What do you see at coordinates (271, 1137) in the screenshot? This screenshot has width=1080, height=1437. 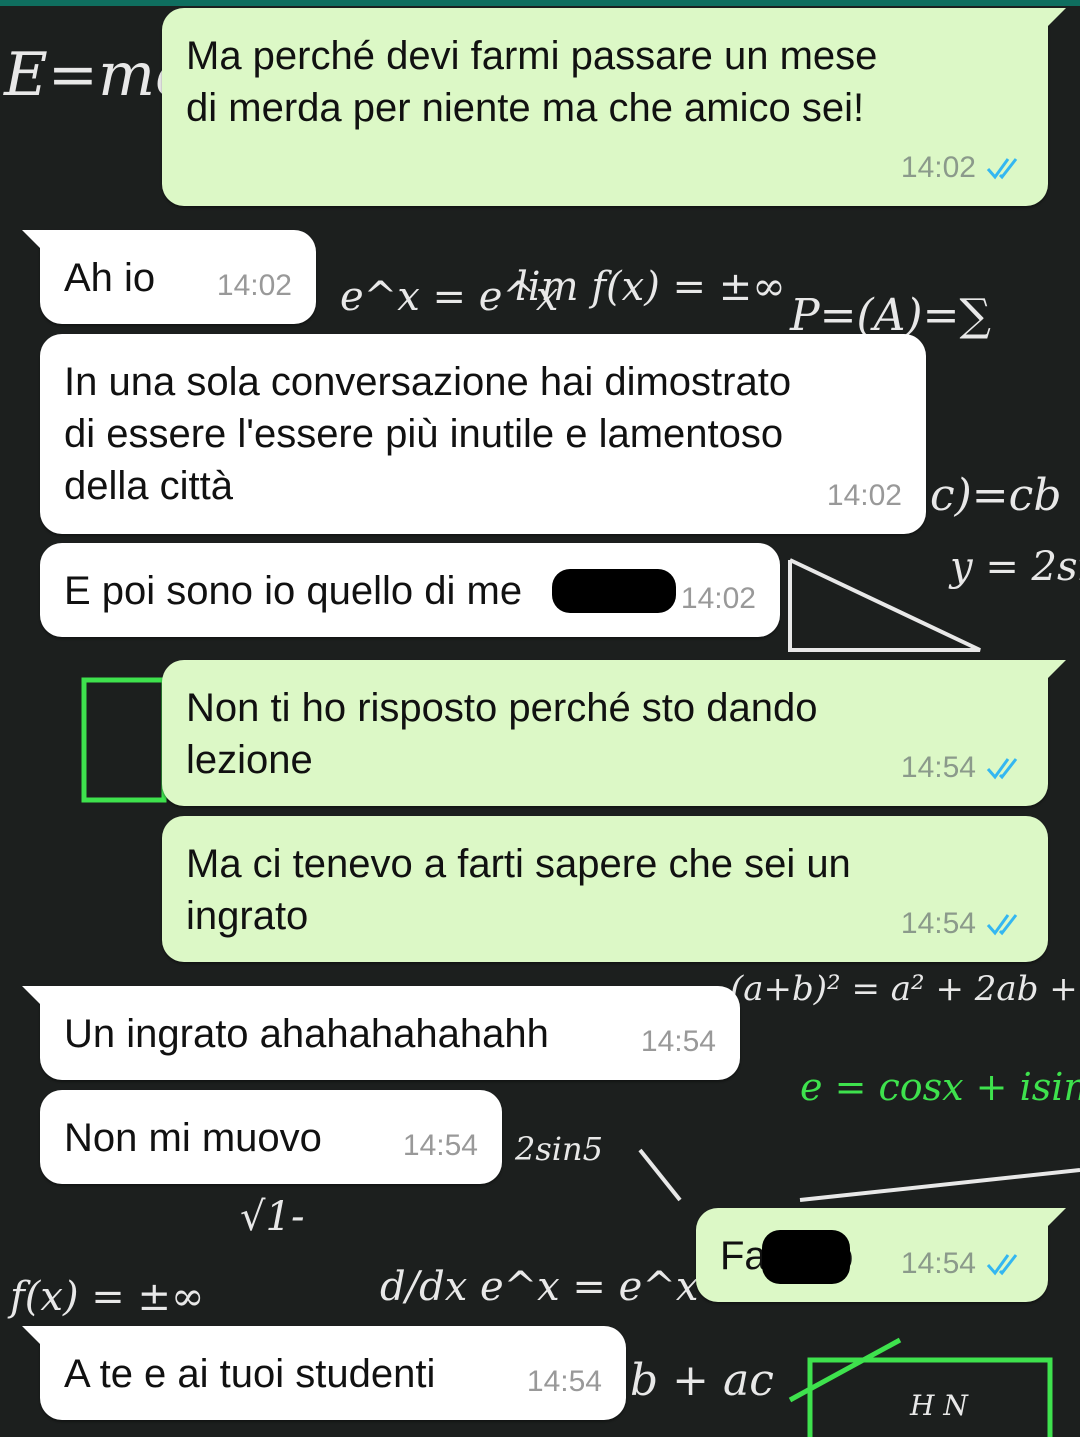 I see `message-bubble-incoming: Non mi muovo 14:54` at bounding box center [271, 1137].